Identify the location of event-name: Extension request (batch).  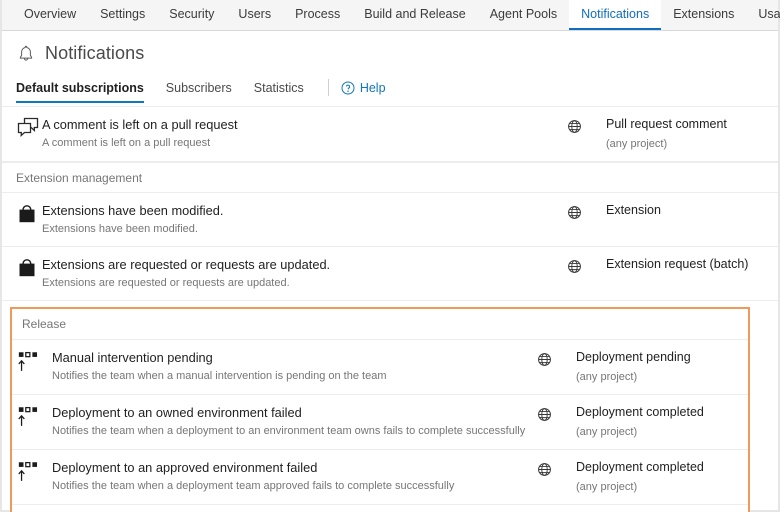
(677, 264).